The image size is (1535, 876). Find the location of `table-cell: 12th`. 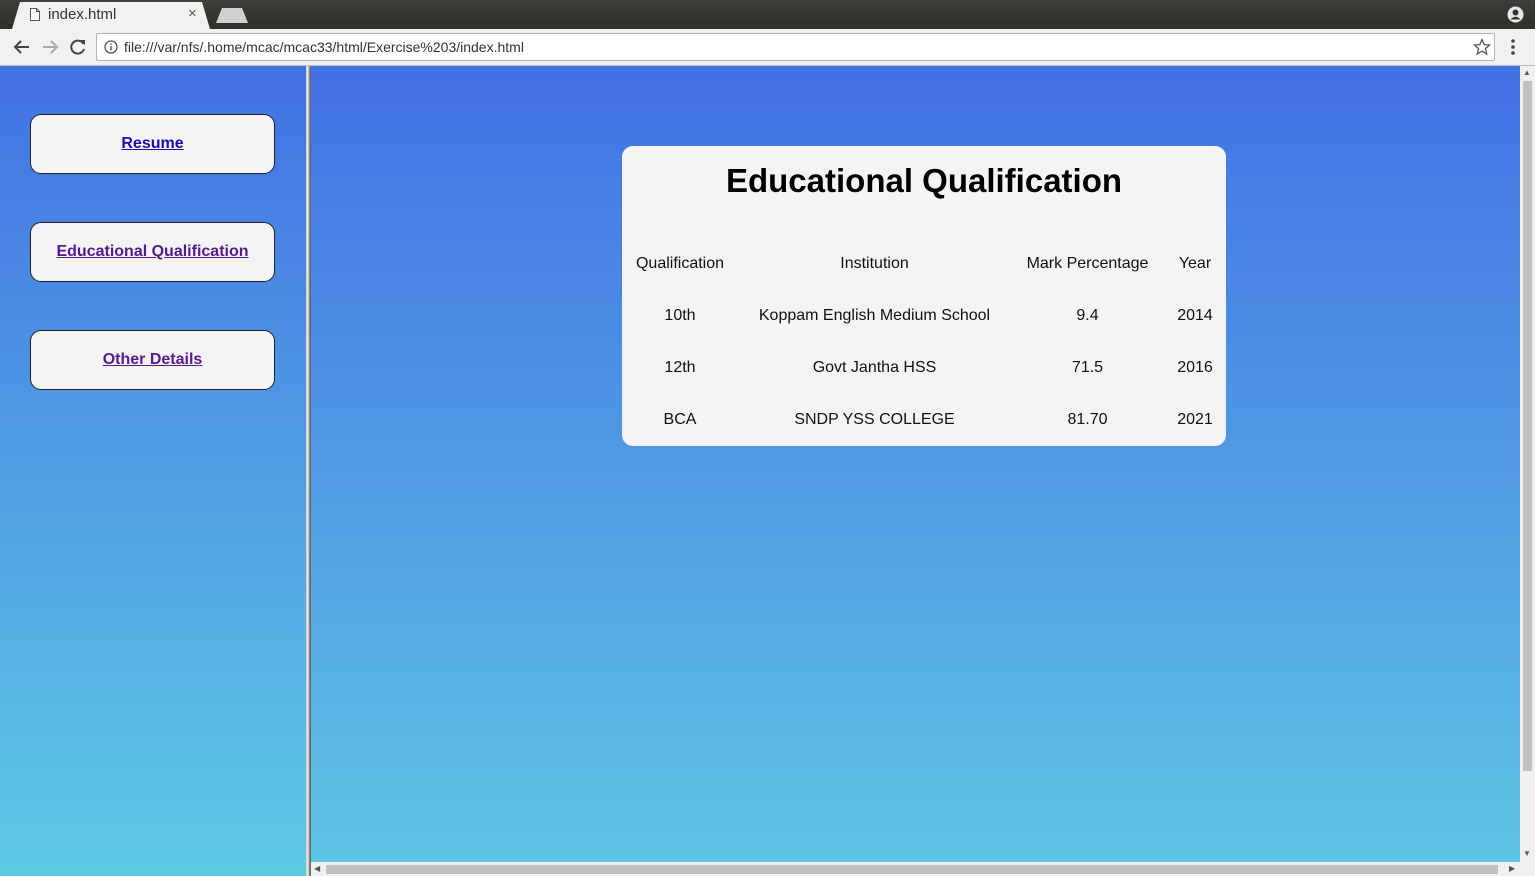

table-cell: 12th is located at coordinates (680, 367).